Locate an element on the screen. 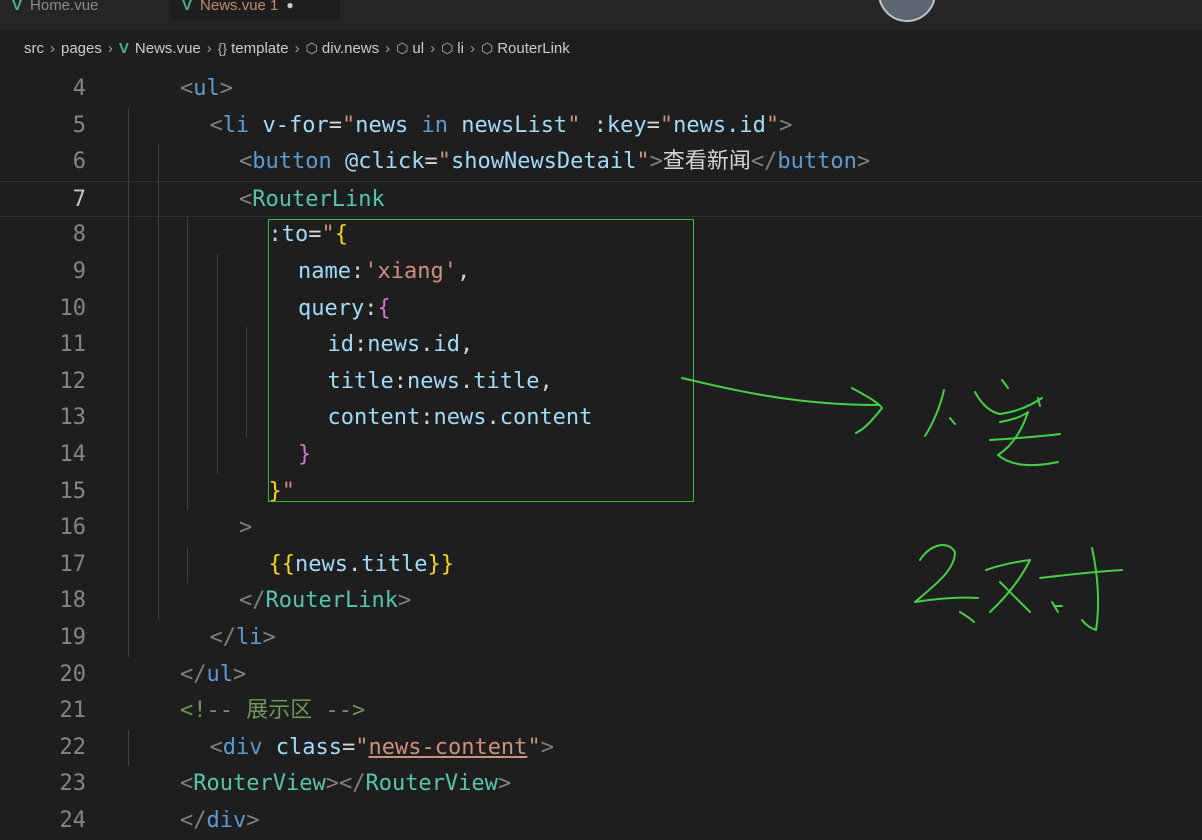 The image size is (1202, 840). code-line: 15}" is located at coordinates (601, 492).